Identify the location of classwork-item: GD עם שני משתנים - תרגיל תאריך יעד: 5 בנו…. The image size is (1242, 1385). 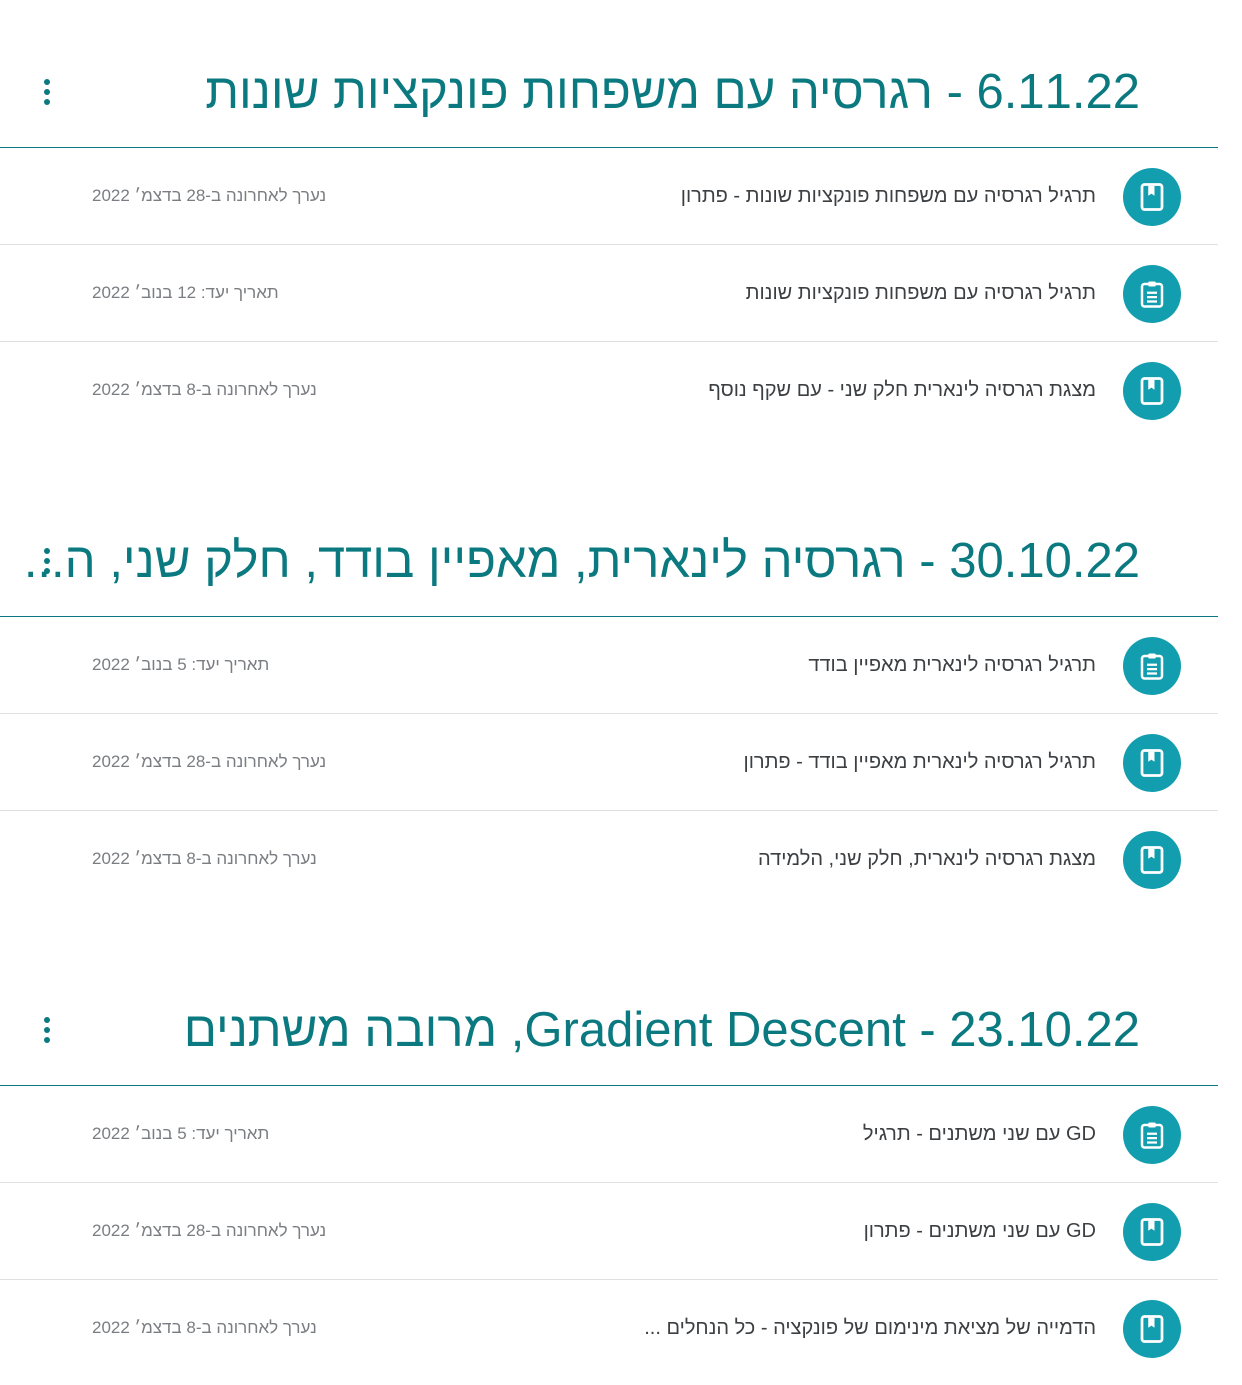
(609, 1134).